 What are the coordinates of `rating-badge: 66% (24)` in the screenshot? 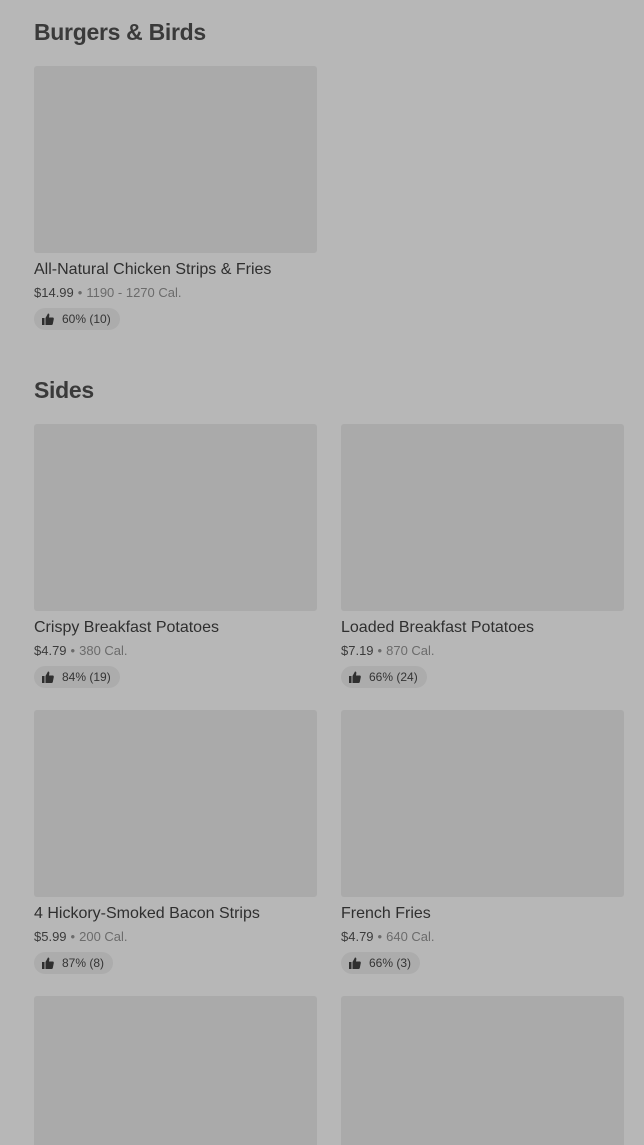 It's located at (384, 677).